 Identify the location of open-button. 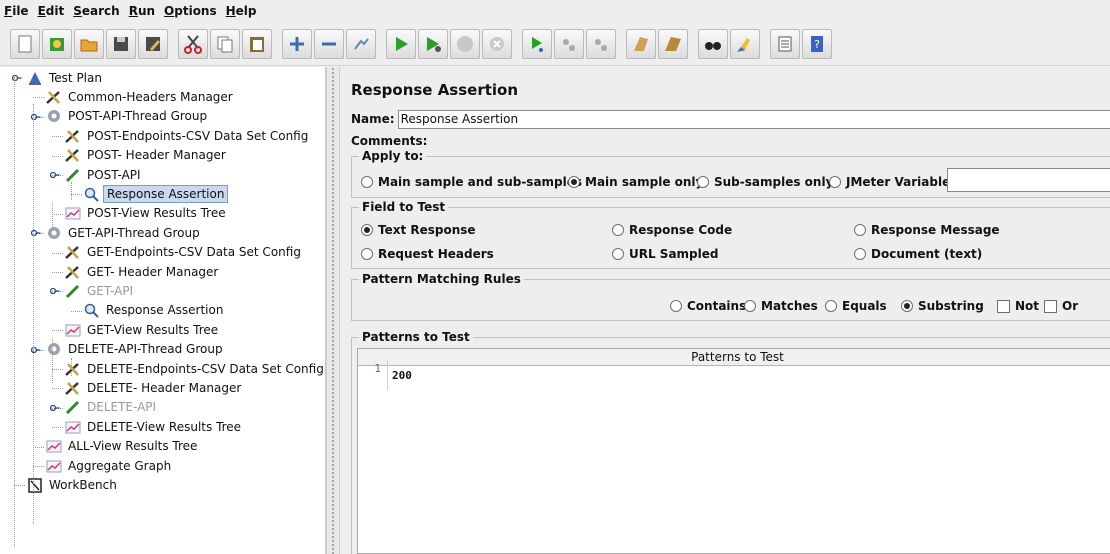
(89, 43).